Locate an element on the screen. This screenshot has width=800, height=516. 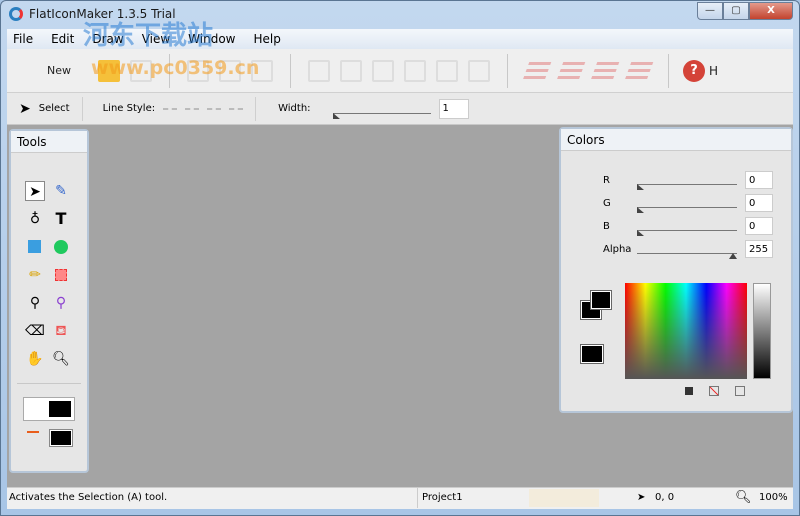
channel-label: R is located at coordinates (606, 180).